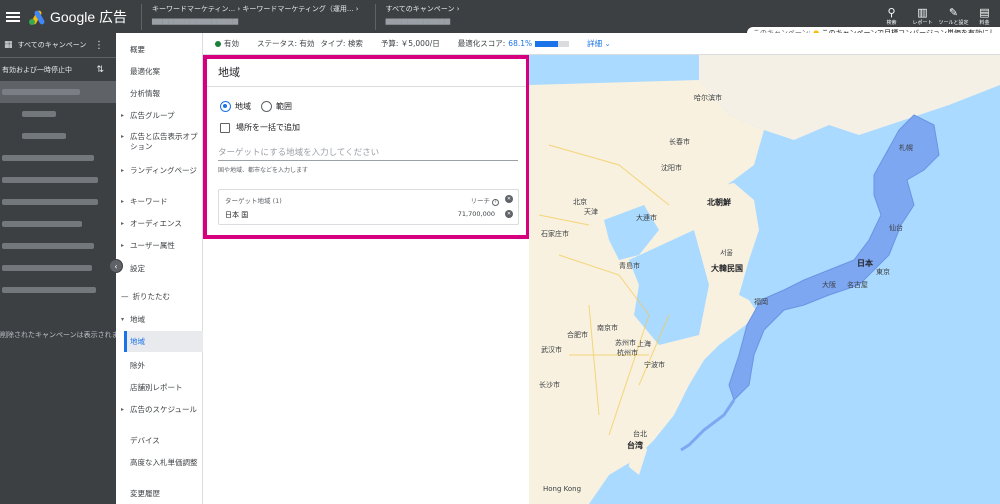 Image resolution: width=1000 pixels, height=504 pixels. I want to click on map-label-shijiazhuang: 石家庄市, so click(555, 234).